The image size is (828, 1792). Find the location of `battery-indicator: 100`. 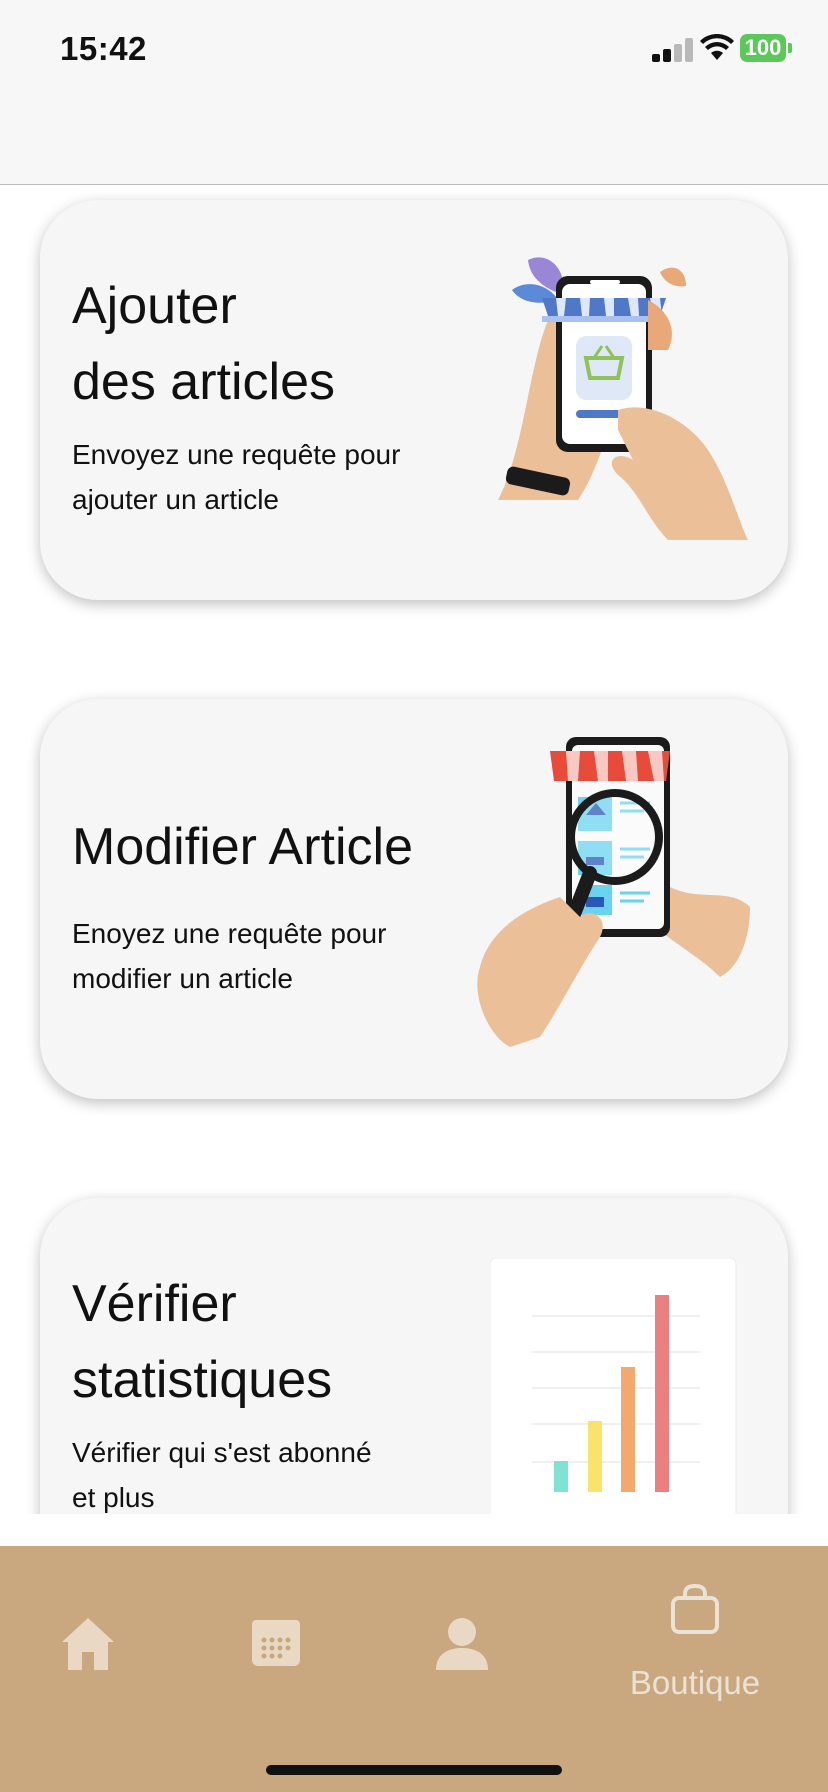

battery-indicator: 100 is located at coordinates (763, 48).